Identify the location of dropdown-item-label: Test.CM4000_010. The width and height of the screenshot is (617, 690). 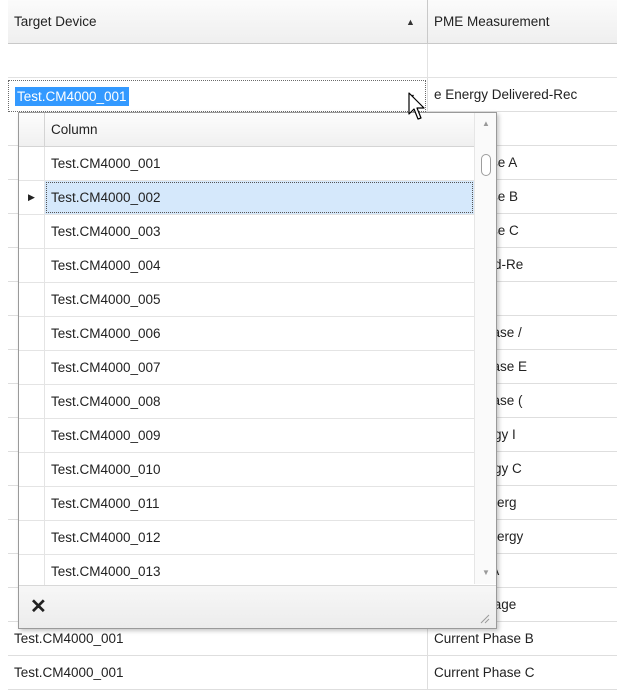
(106, 469).